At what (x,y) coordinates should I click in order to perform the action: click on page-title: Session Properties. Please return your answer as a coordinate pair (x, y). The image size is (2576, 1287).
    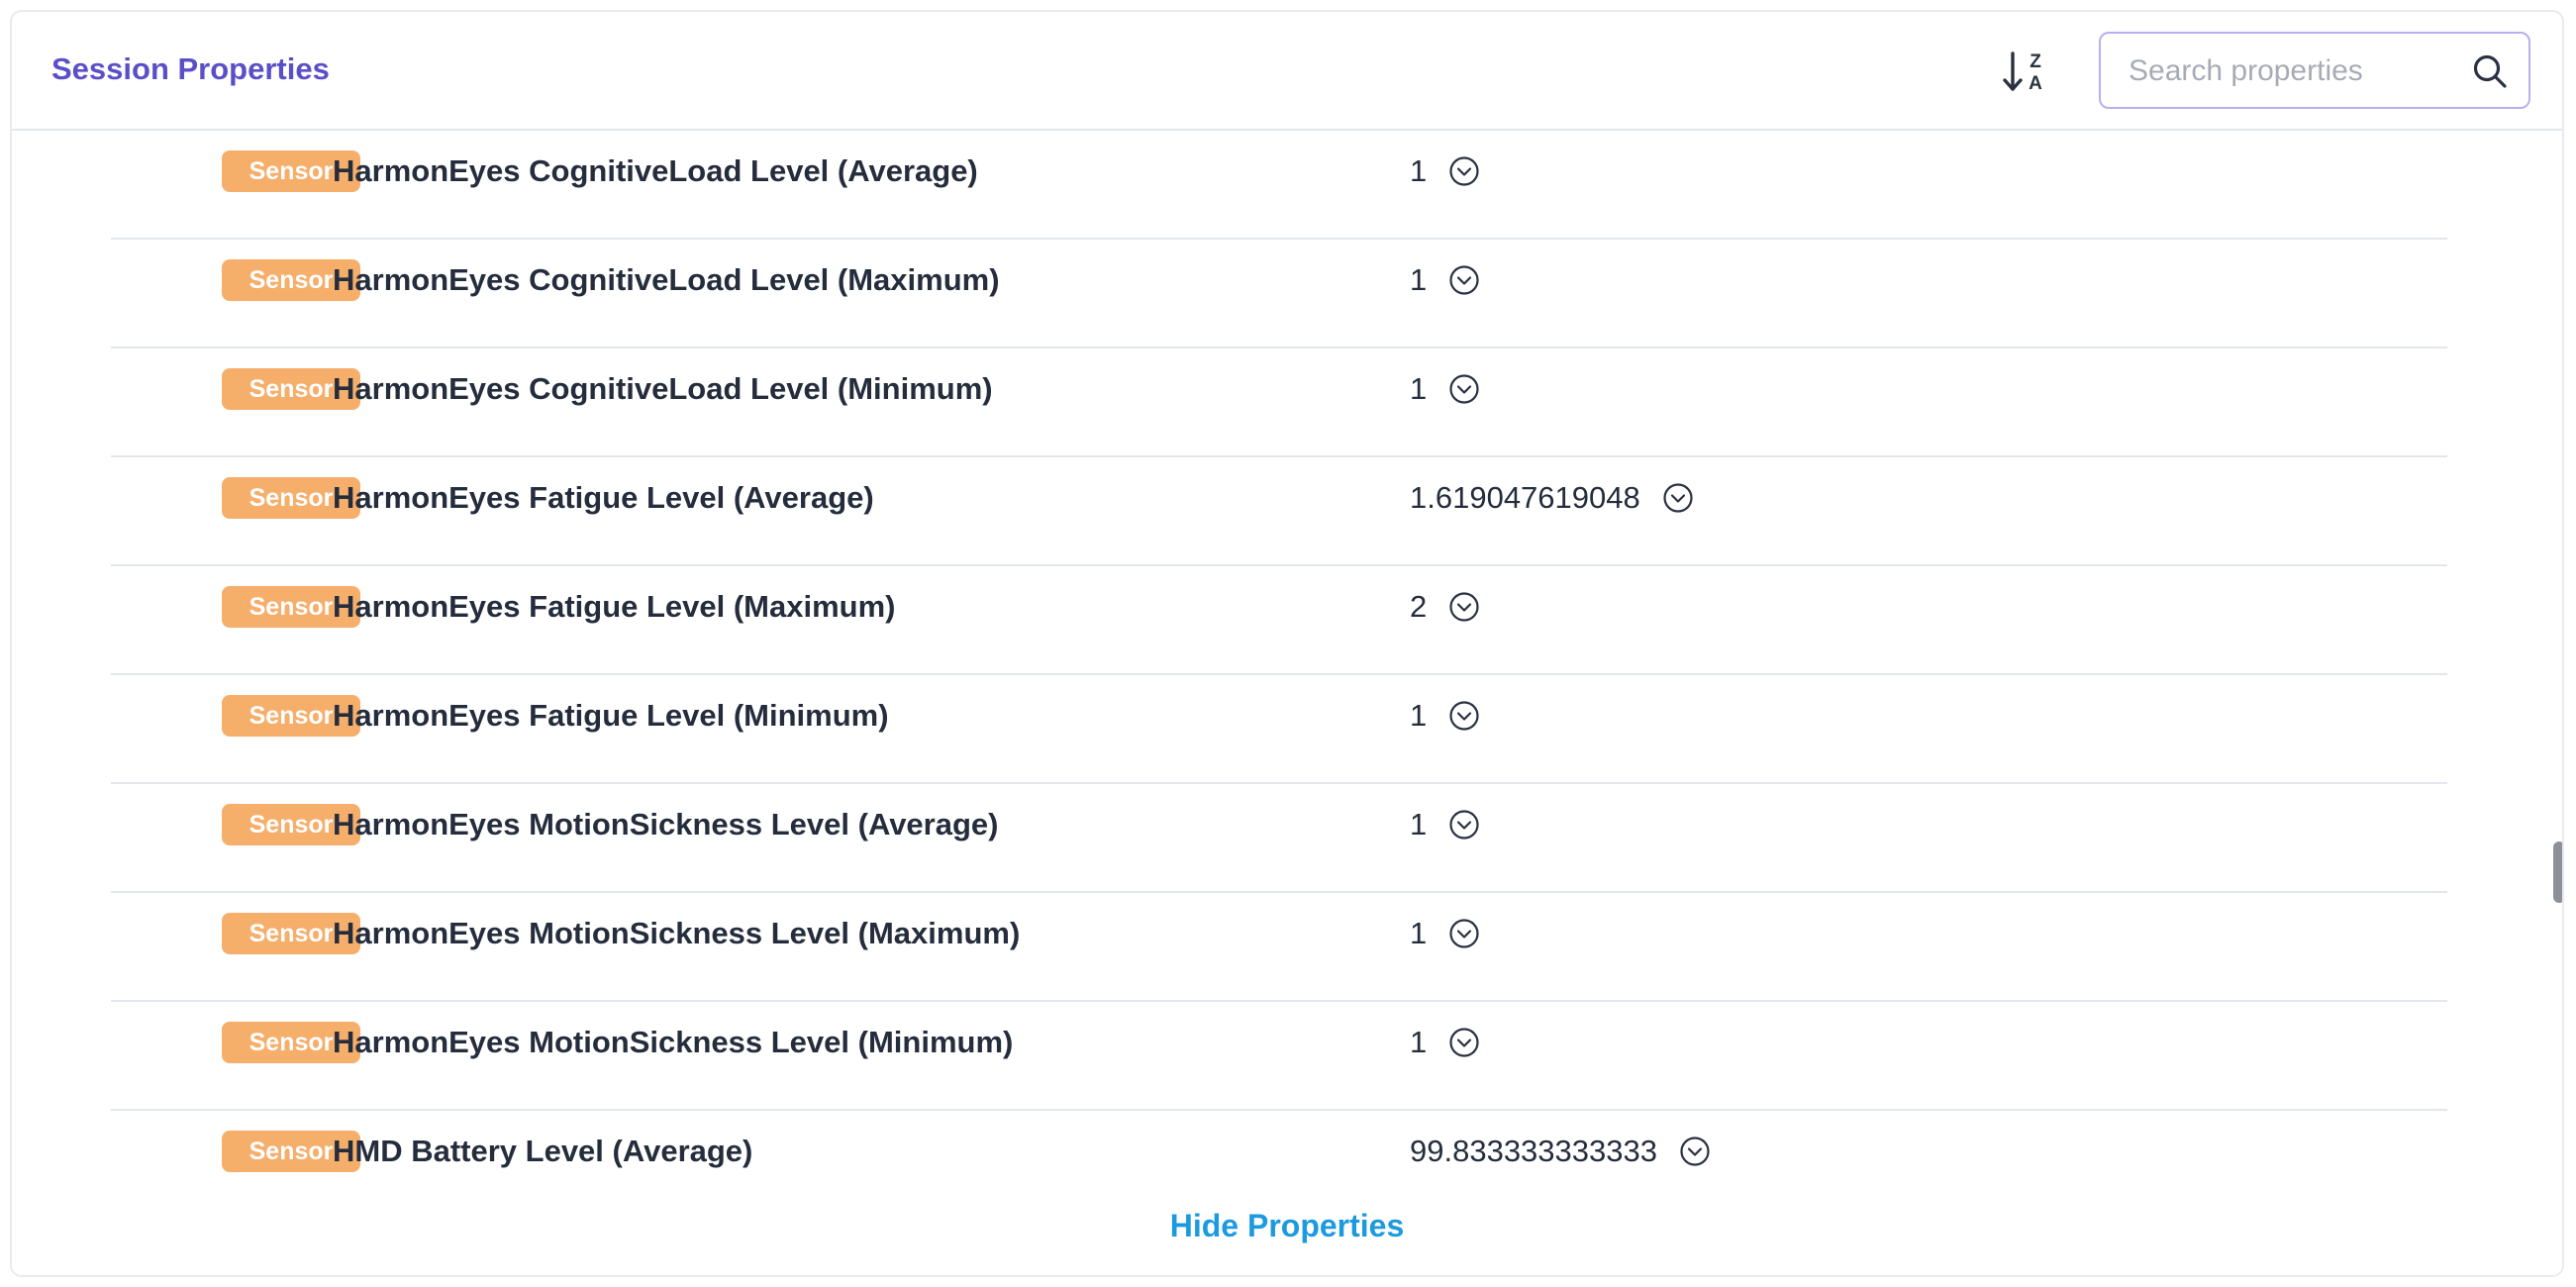
    Looking at the image, I should click on (191, 68).